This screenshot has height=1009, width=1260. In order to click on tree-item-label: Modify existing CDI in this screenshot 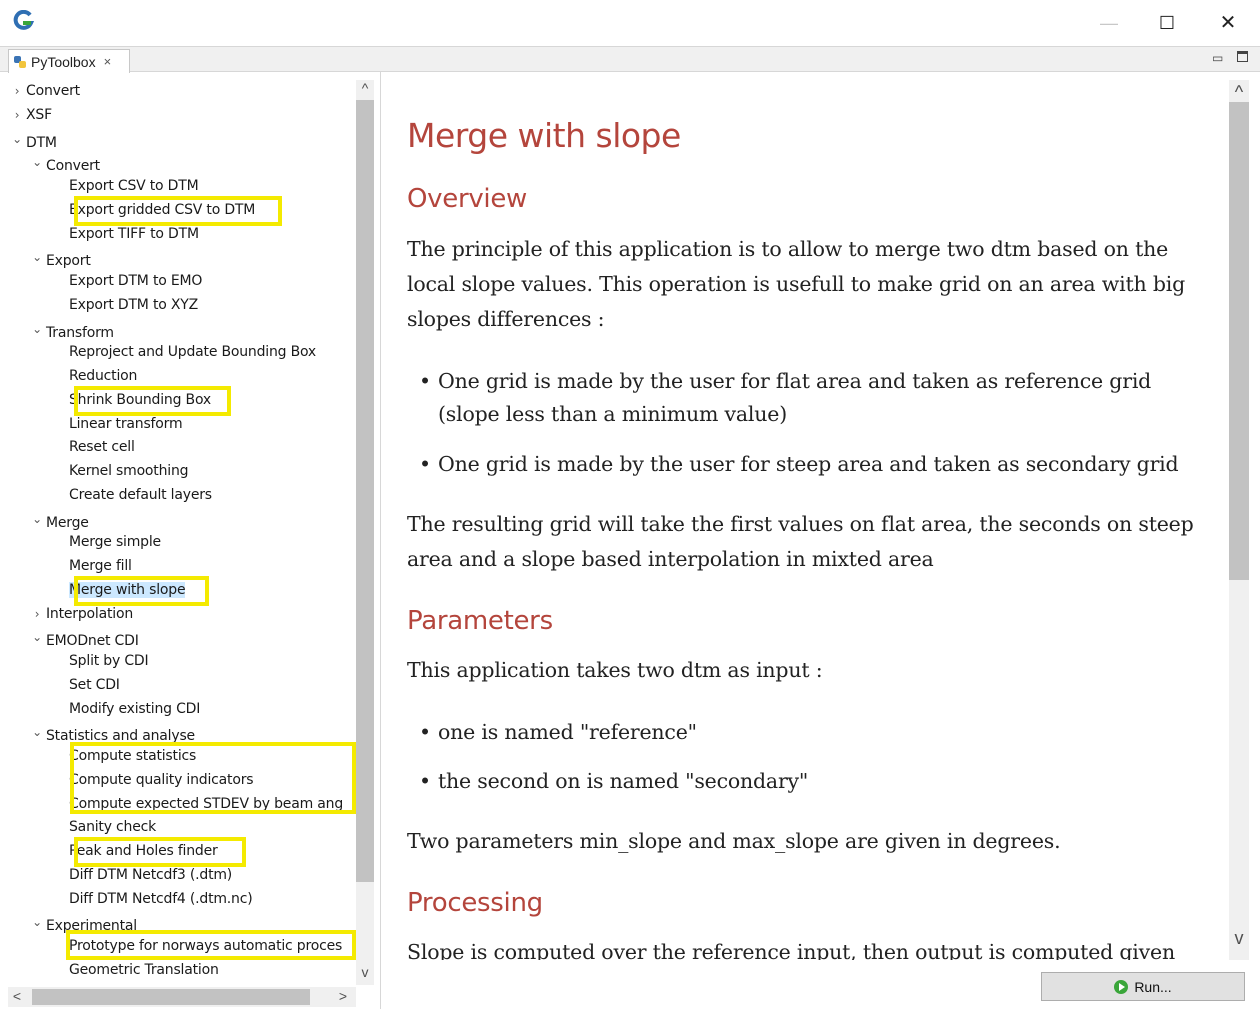, I will do `click(135, 708)`.